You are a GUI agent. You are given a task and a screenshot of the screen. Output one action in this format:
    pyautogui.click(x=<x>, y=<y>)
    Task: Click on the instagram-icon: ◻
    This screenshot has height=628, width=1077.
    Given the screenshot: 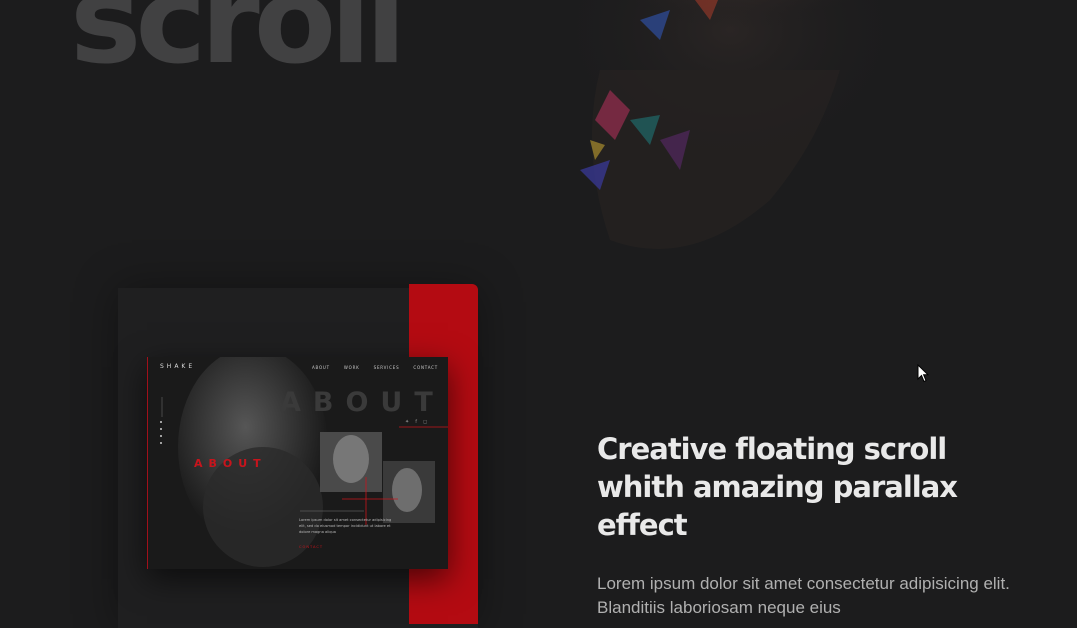 What is the action you would take?
    pyautogui.click(x=425, y=422)
    